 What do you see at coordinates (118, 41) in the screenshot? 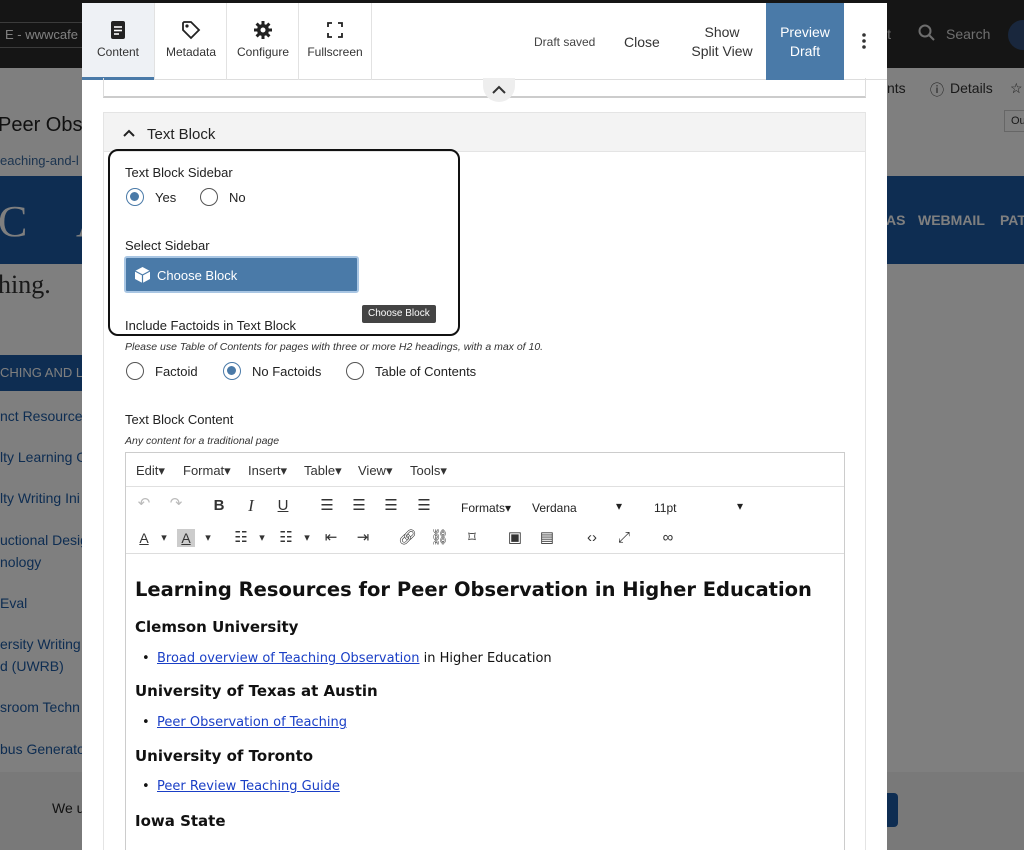
I see `tab-content: Content` at bounding box center [118, 41].